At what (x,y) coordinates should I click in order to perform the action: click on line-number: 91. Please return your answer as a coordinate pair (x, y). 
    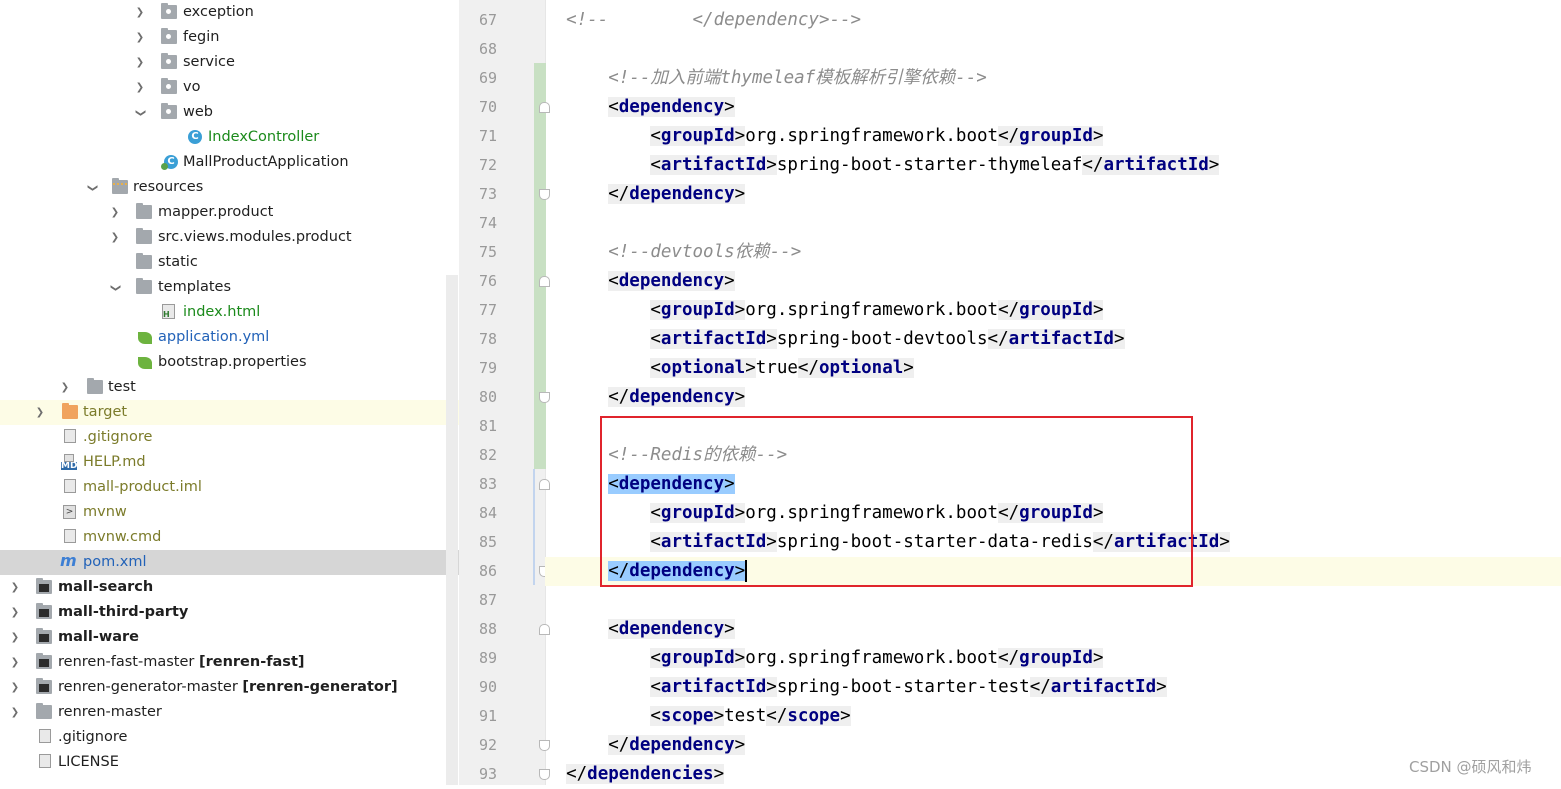
    Looking at the image, I should click on (487, 716).